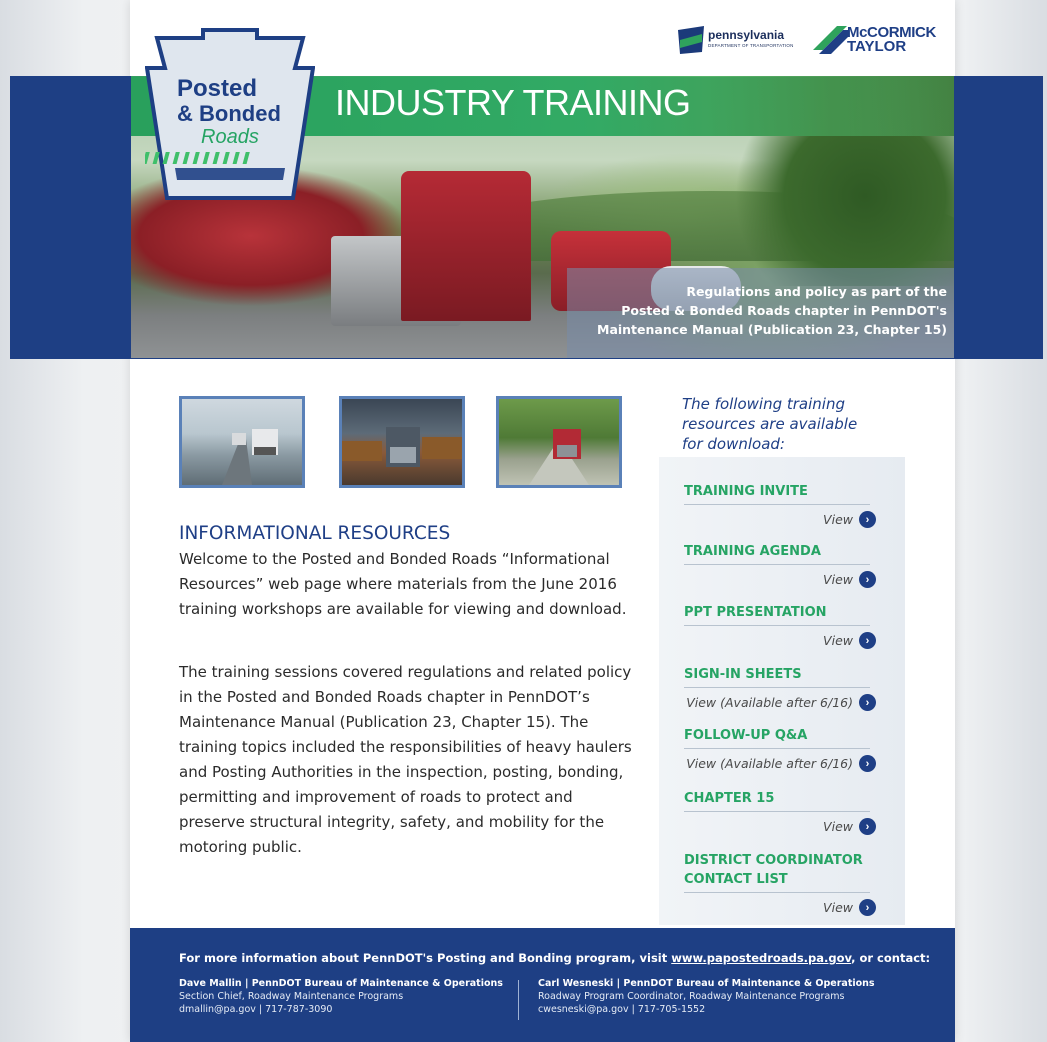 The width and height of the screenshot is (1047, 1042). What do you see at coordinates (691, 40) in the screenshot?
I see `keystone-state-icon` at bounding box center [691, 40].